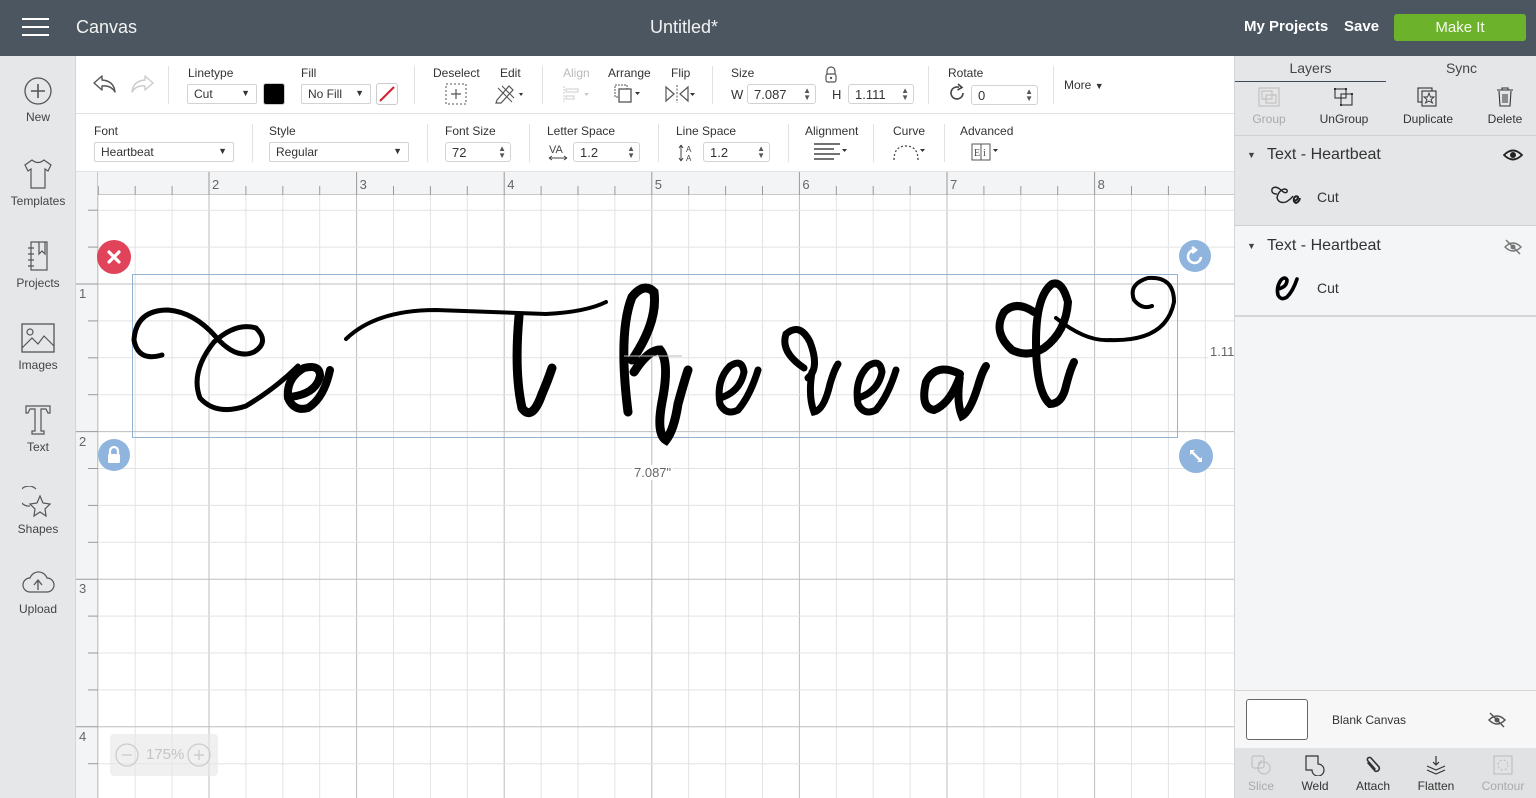 This screenshot has height=798, width=1536. I want to click on sidebar-item-projects: Projects, so click(38, 265).